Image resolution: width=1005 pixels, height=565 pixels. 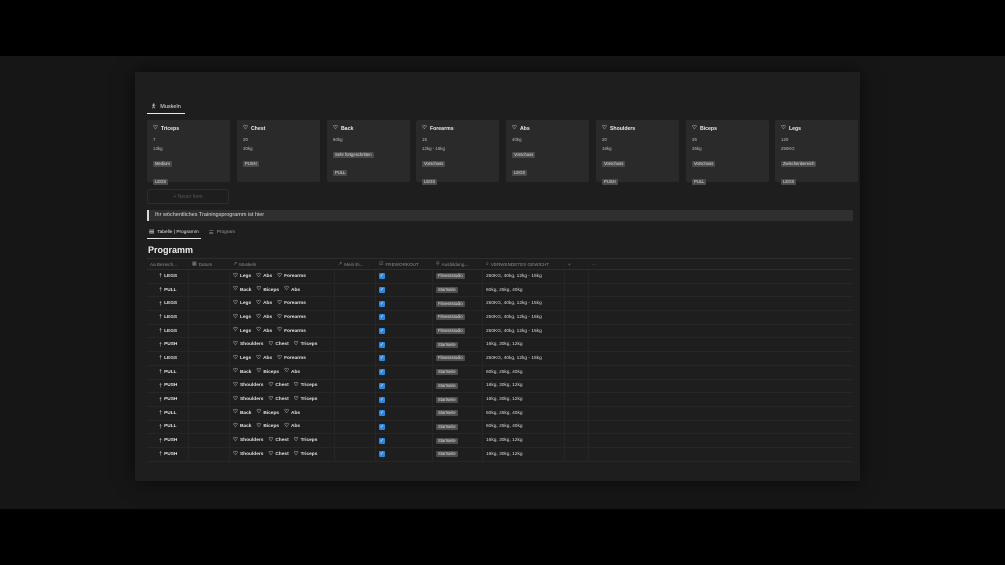 What do you see at coordinates (267, 290) in the screenshot?
I see `muscle-relation: ♡ Biceps` at bounding box center [267, 290].